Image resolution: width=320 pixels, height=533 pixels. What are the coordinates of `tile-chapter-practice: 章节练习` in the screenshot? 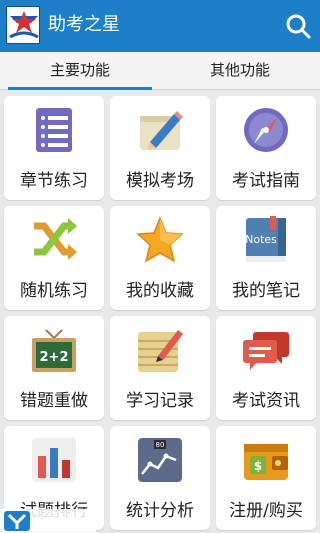 It's located at (54, 148).